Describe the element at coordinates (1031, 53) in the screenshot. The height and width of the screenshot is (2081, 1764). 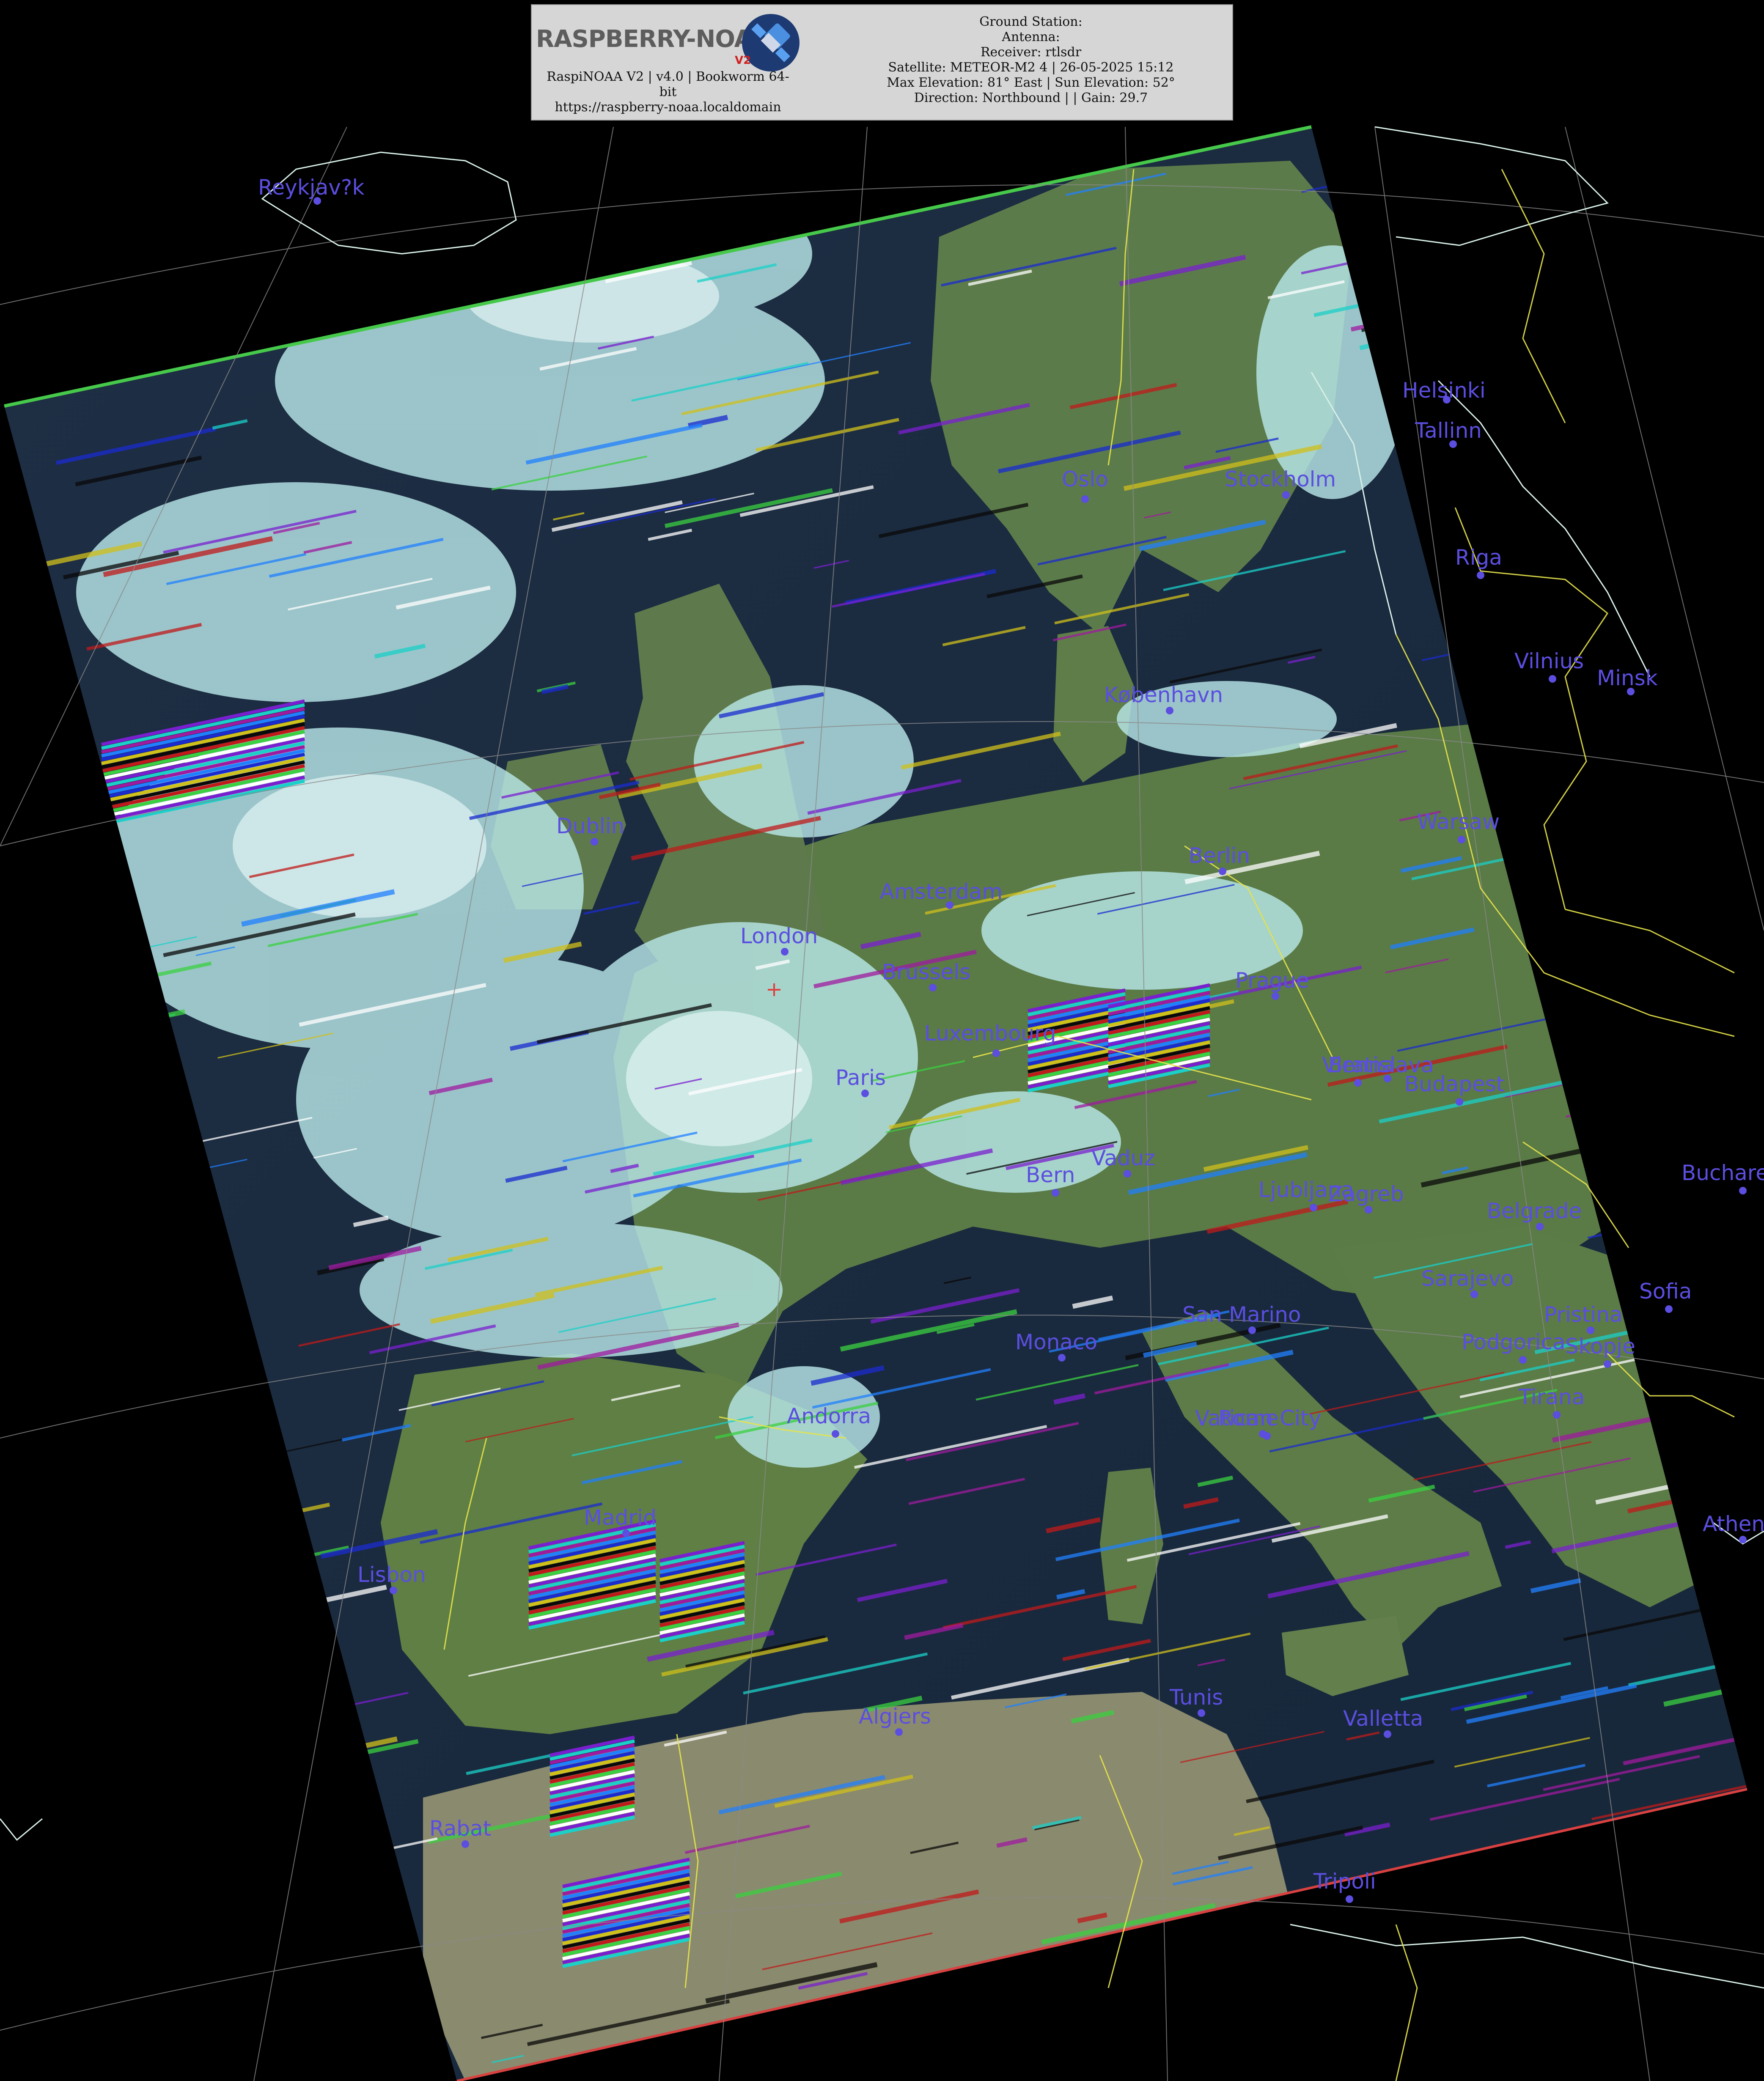
I see `station-line-receiver: Receiver: rtlsdr` at that location.